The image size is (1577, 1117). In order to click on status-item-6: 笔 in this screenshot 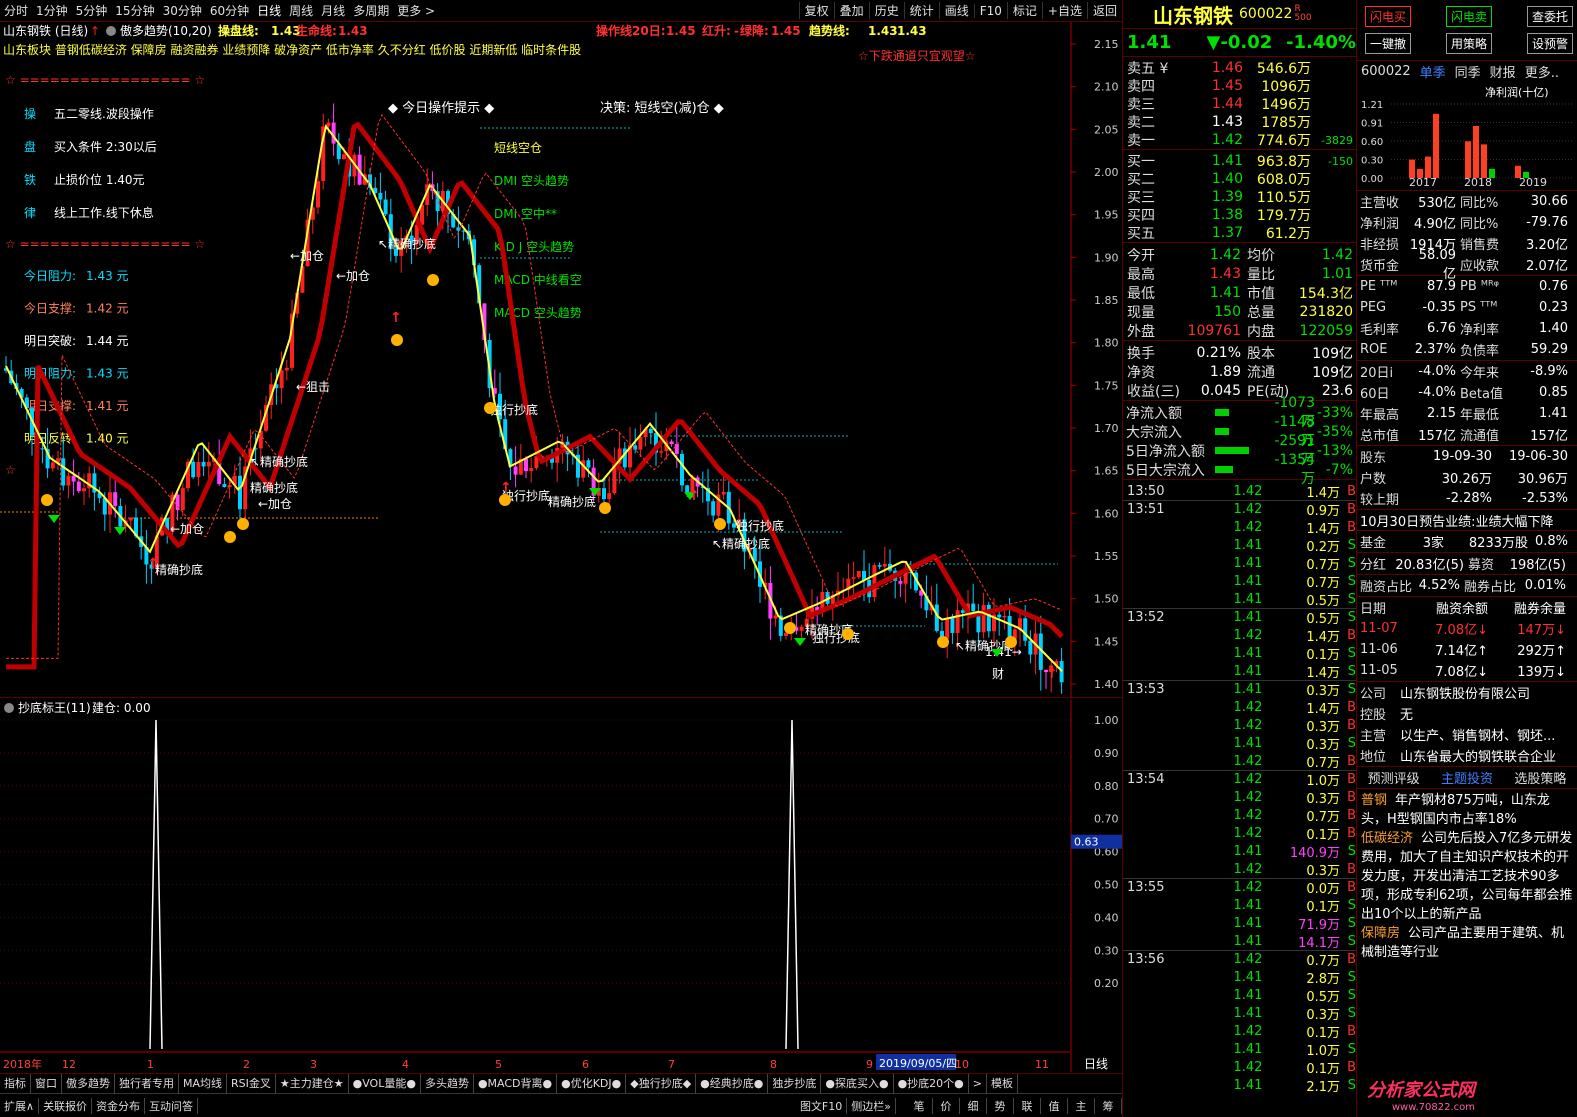, I will do `click(919, 1105)`.